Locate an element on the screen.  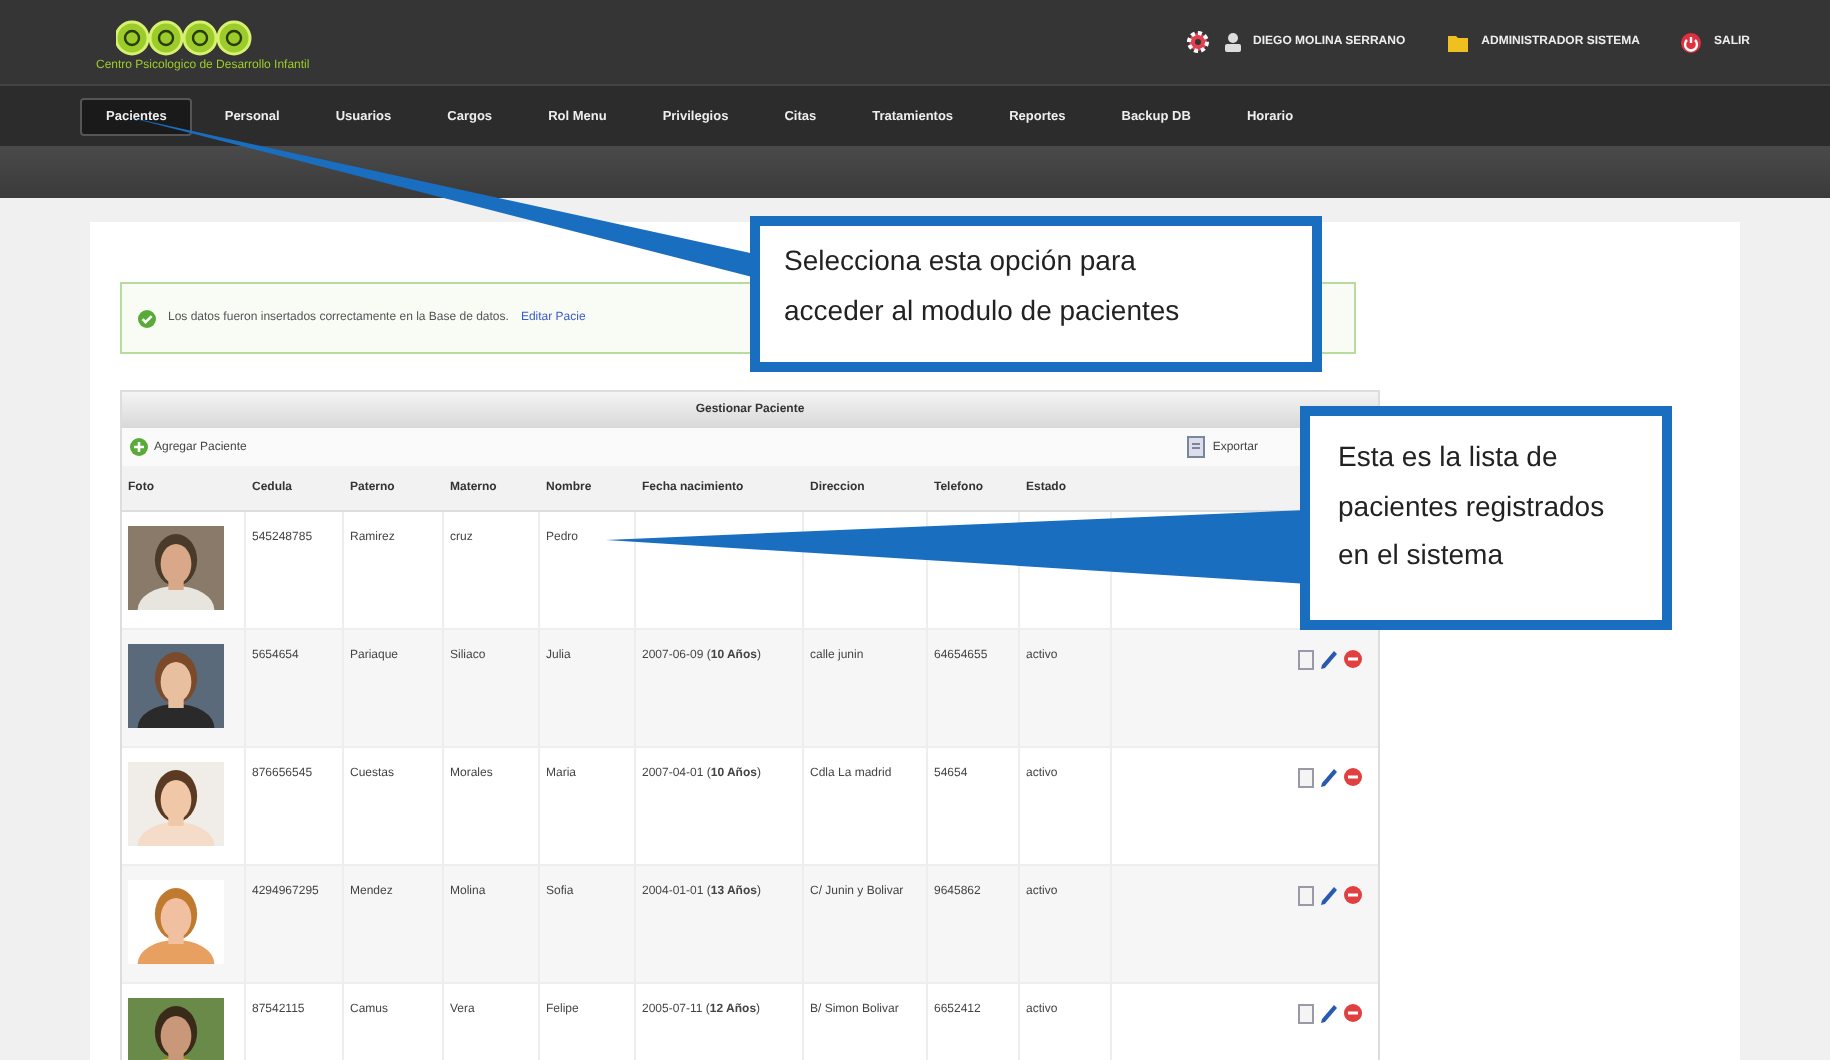
power-icon is located at coordinates (1691, 42).